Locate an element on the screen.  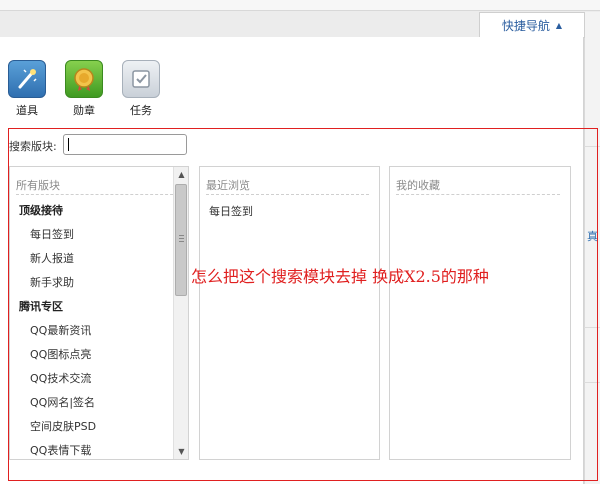
medal-icon is located at coordinates (84, 79).